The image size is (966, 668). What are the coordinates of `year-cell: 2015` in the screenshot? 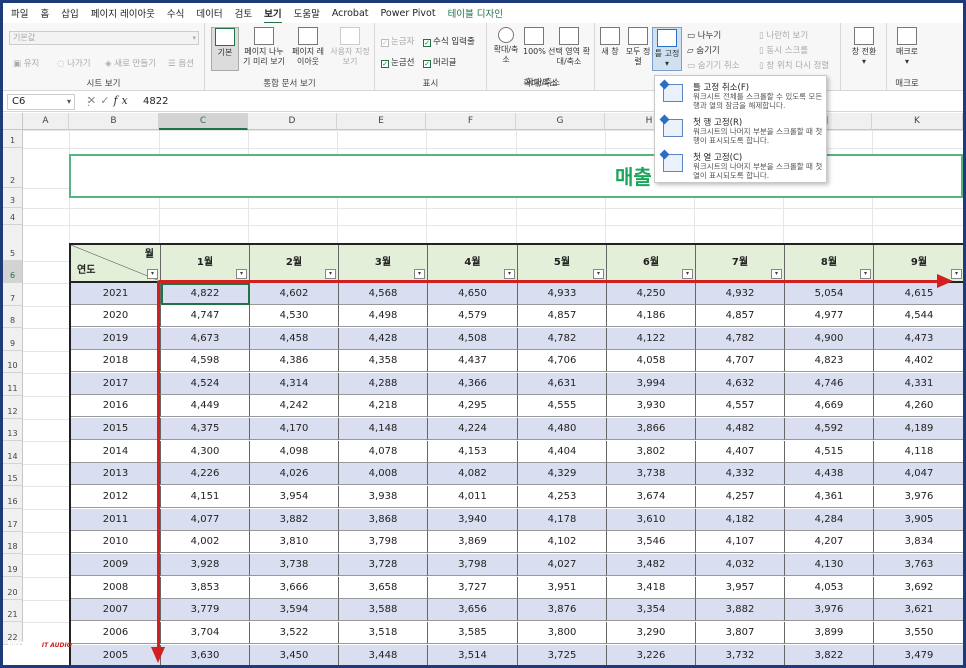 It's located at (116, 429).